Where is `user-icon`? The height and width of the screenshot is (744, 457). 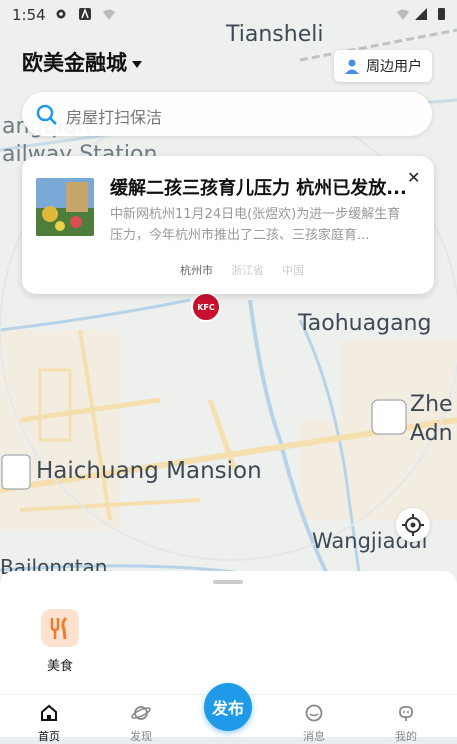
user-icon is located at coordinates (352, 66).